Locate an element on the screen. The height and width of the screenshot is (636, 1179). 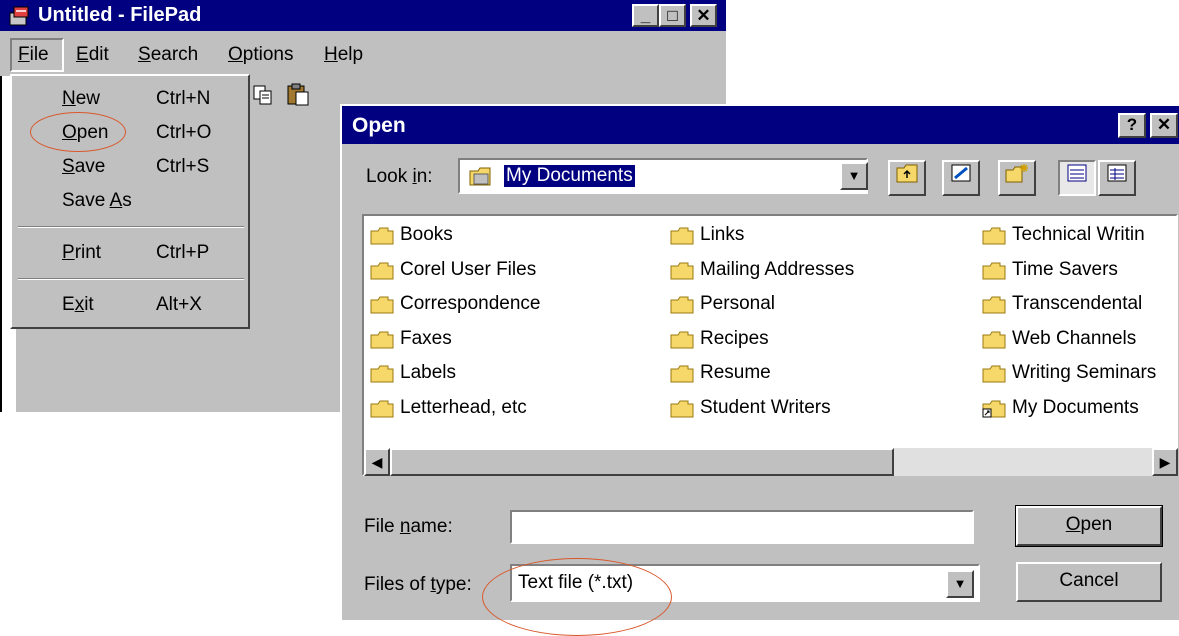
folder-name: Web Channels is located at coordinates (1074, 338).